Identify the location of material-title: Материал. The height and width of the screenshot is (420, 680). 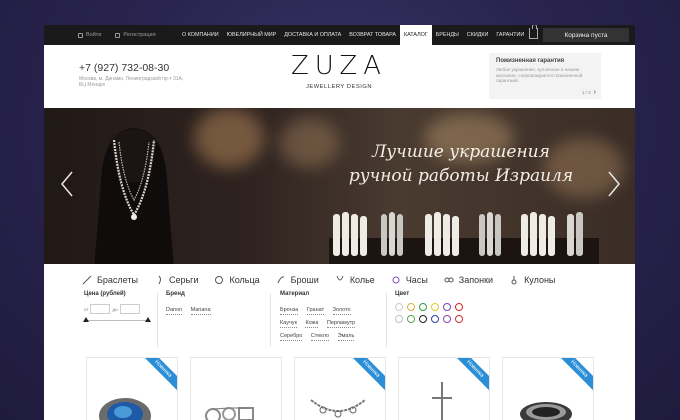
(295, 294).